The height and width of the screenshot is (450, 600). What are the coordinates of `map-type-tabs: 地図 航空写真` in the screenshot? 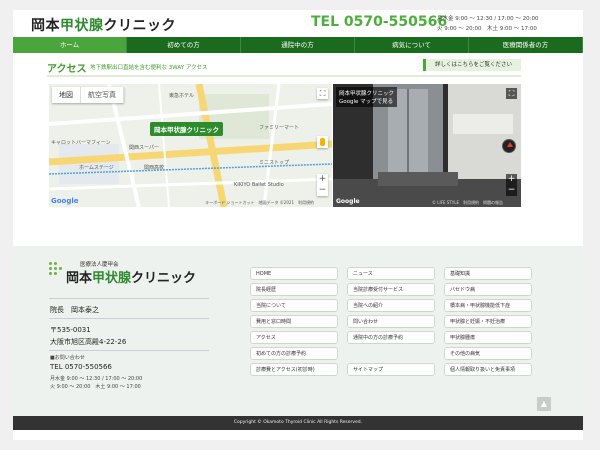 It's located at (88, 95).